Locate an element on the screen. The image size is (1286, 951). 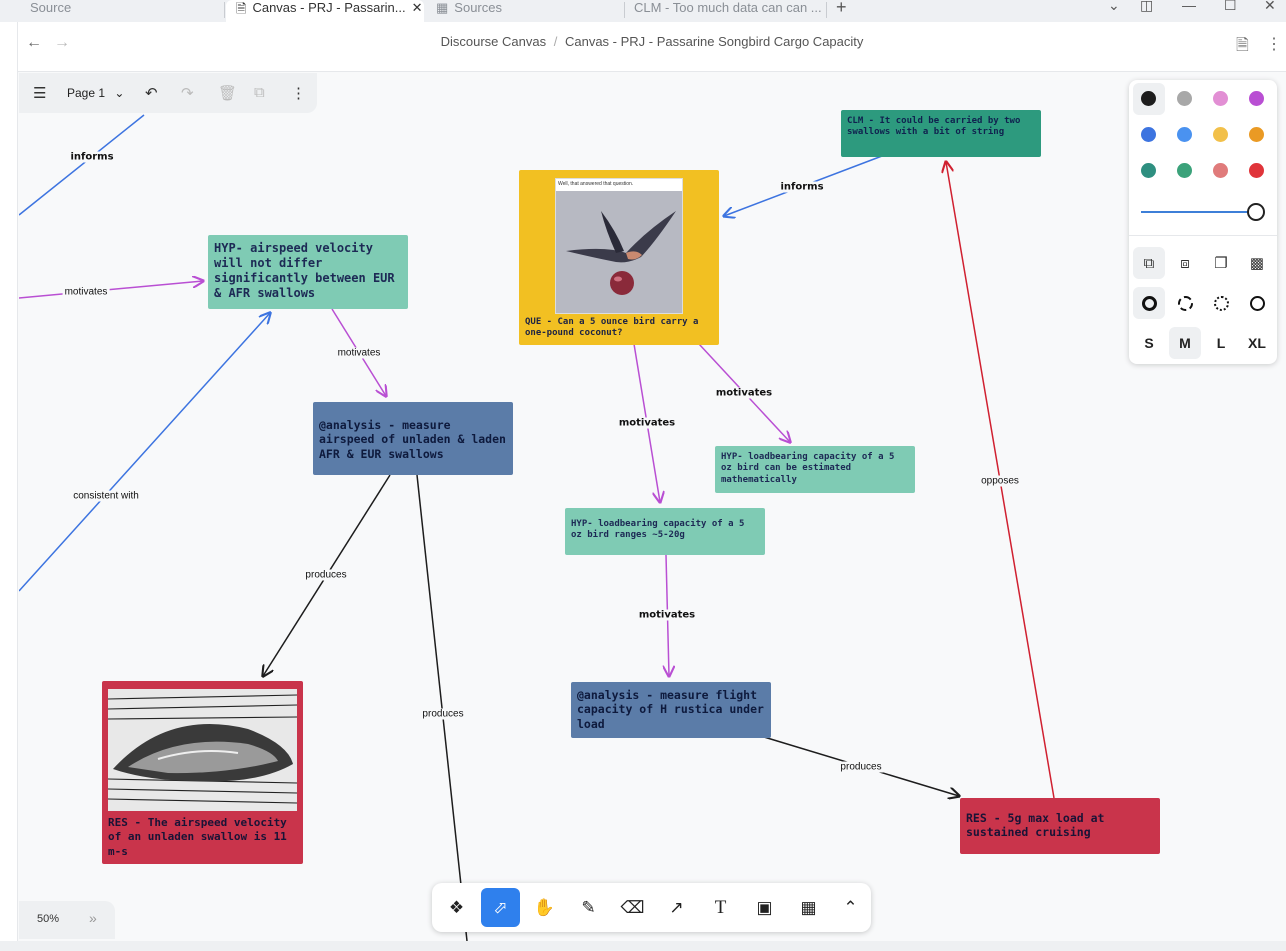
fill-semi-icon: ⧈ is located at coordinates (1185, 263).